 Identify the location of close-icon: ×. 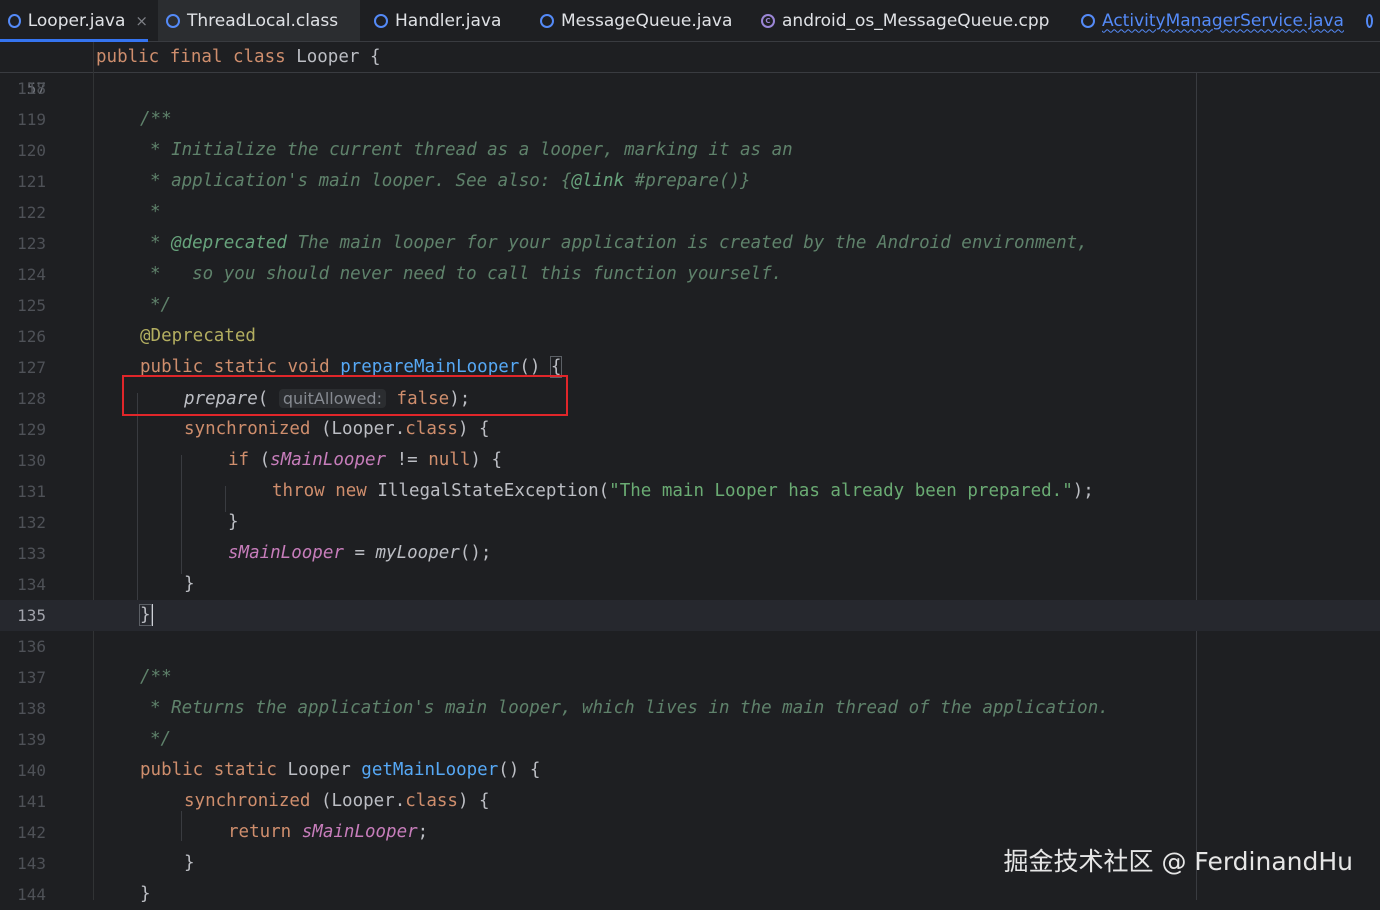
(141, 21).